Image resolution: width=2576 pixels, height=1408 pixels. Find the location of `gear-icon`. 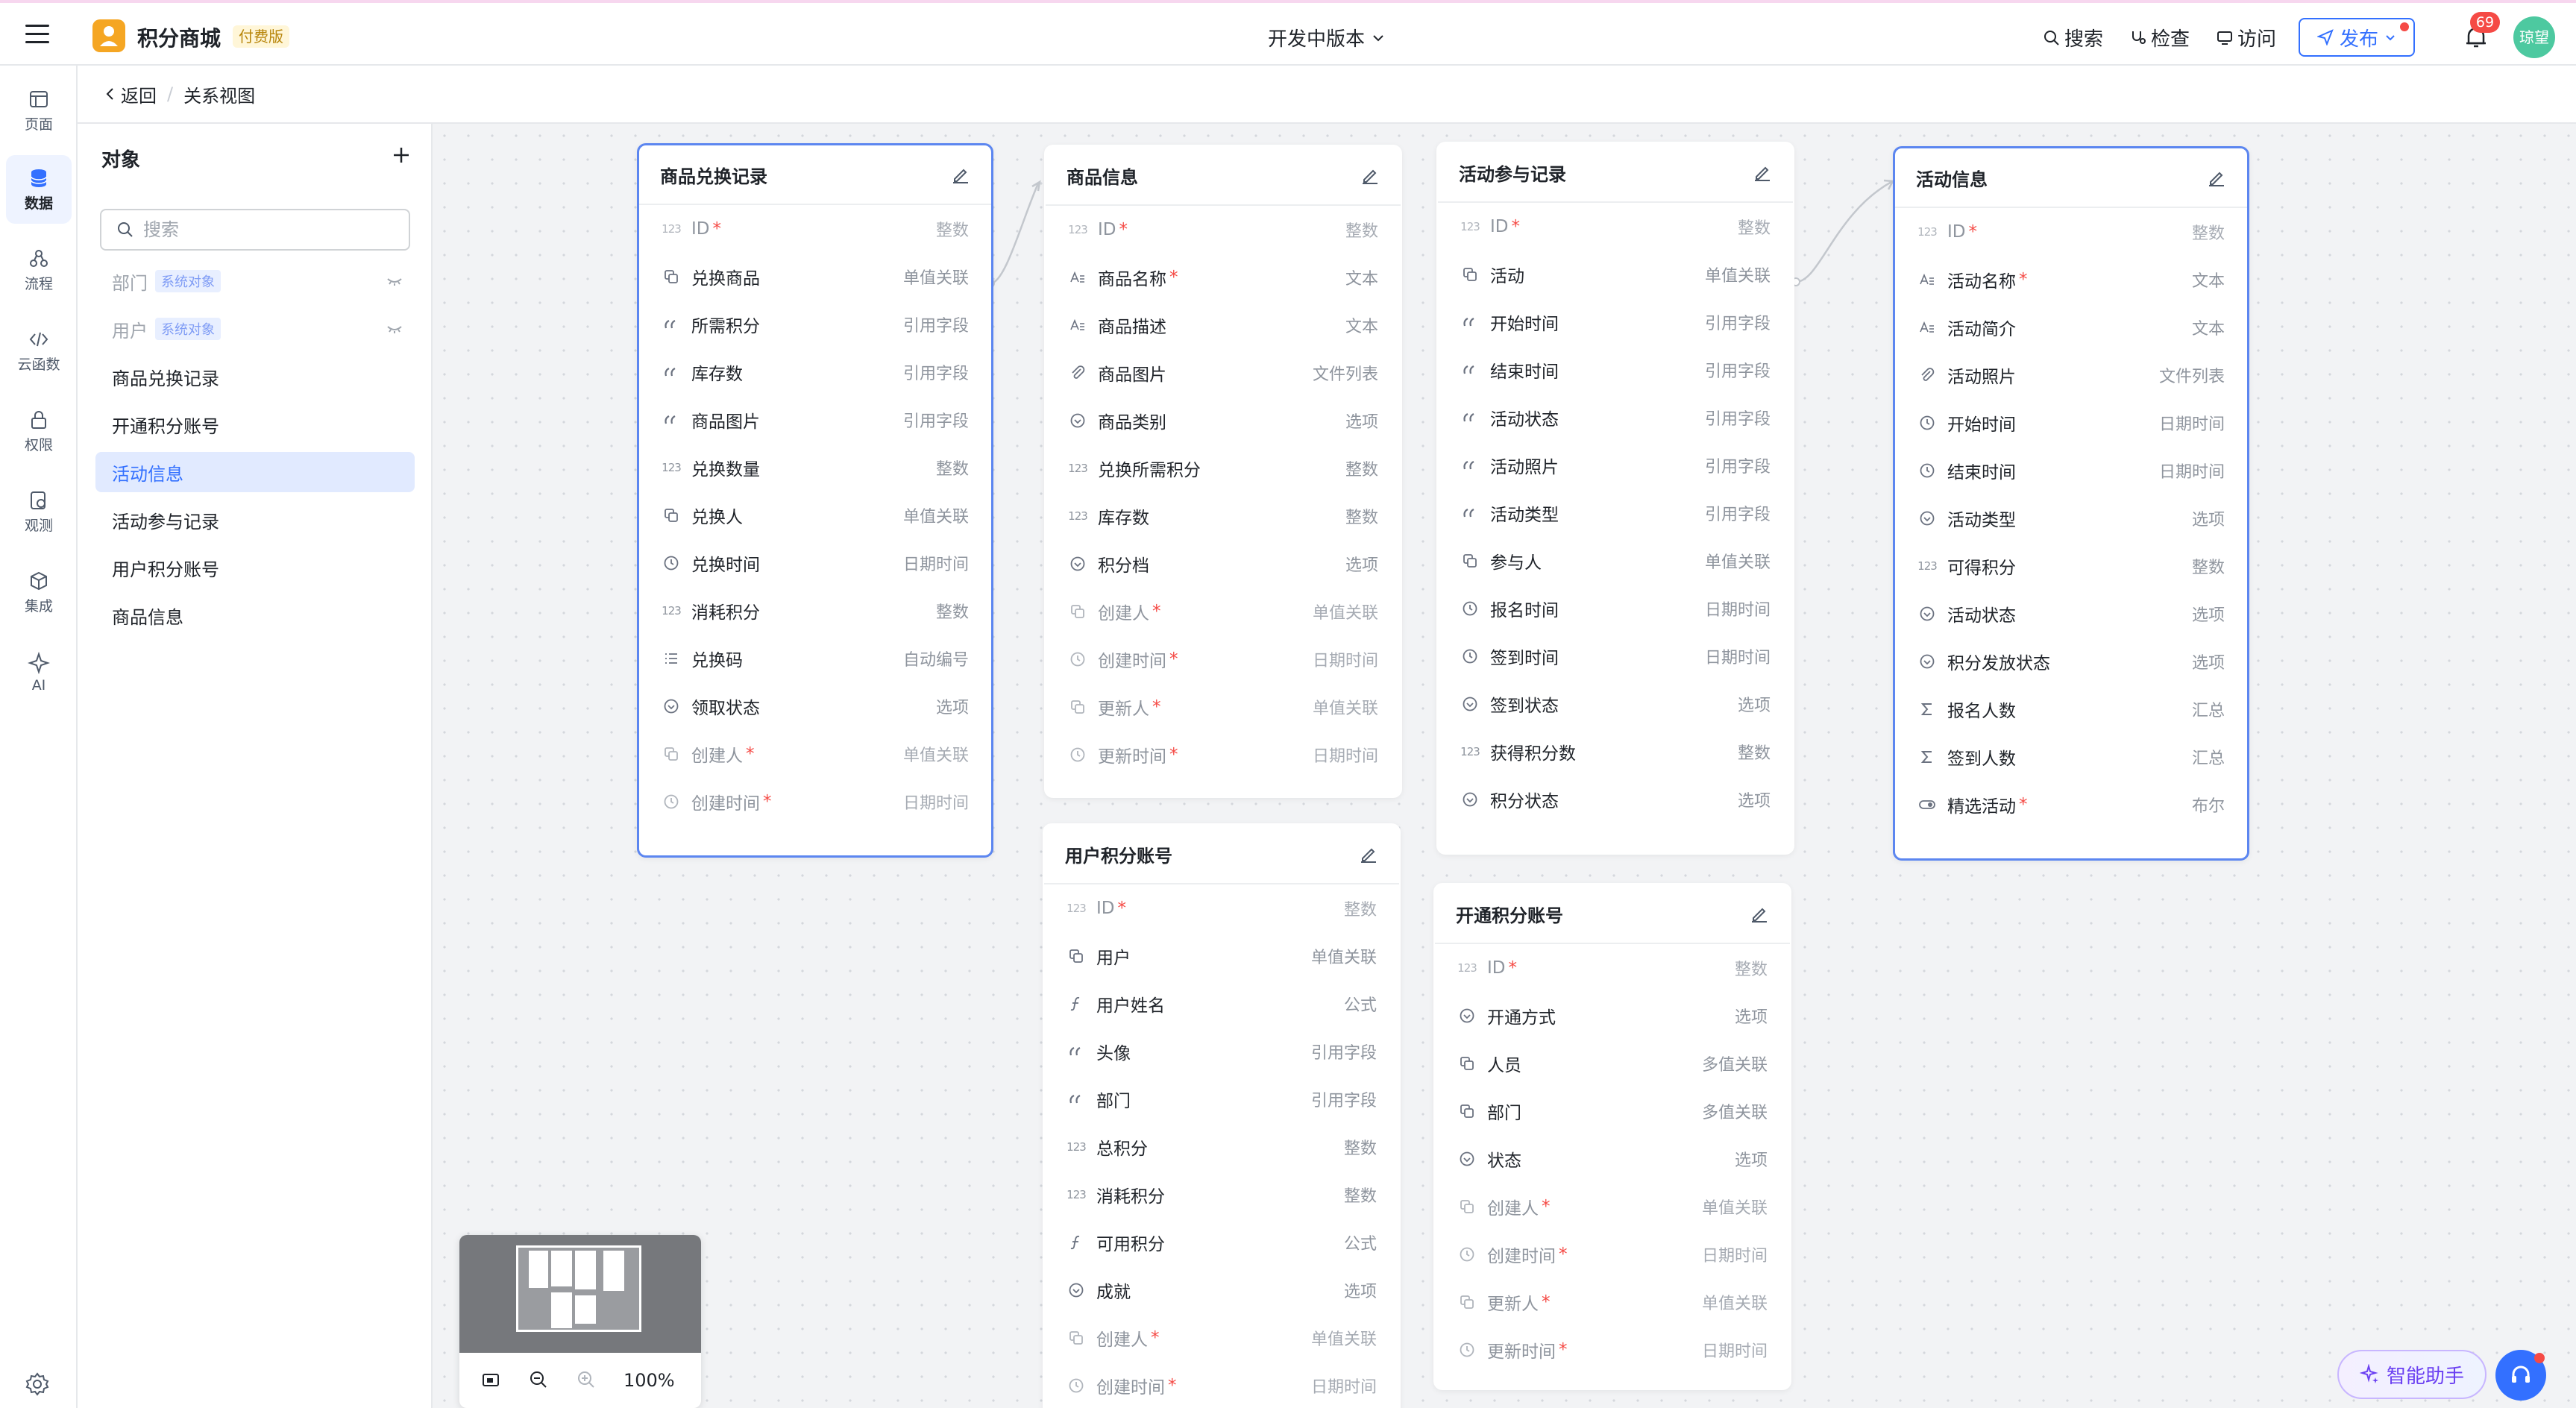

gear-icon is located at coordinates (39, 1386).